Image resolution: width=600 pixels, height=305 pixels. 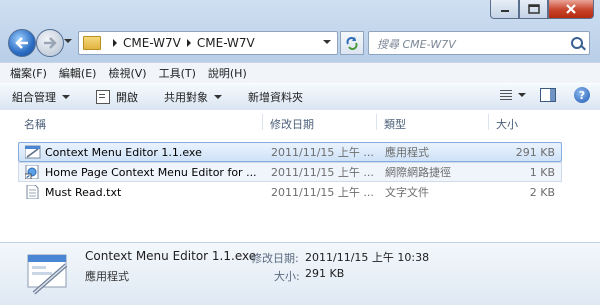 I want to click on share-button: 共用對象, so click(x=193, y=97).